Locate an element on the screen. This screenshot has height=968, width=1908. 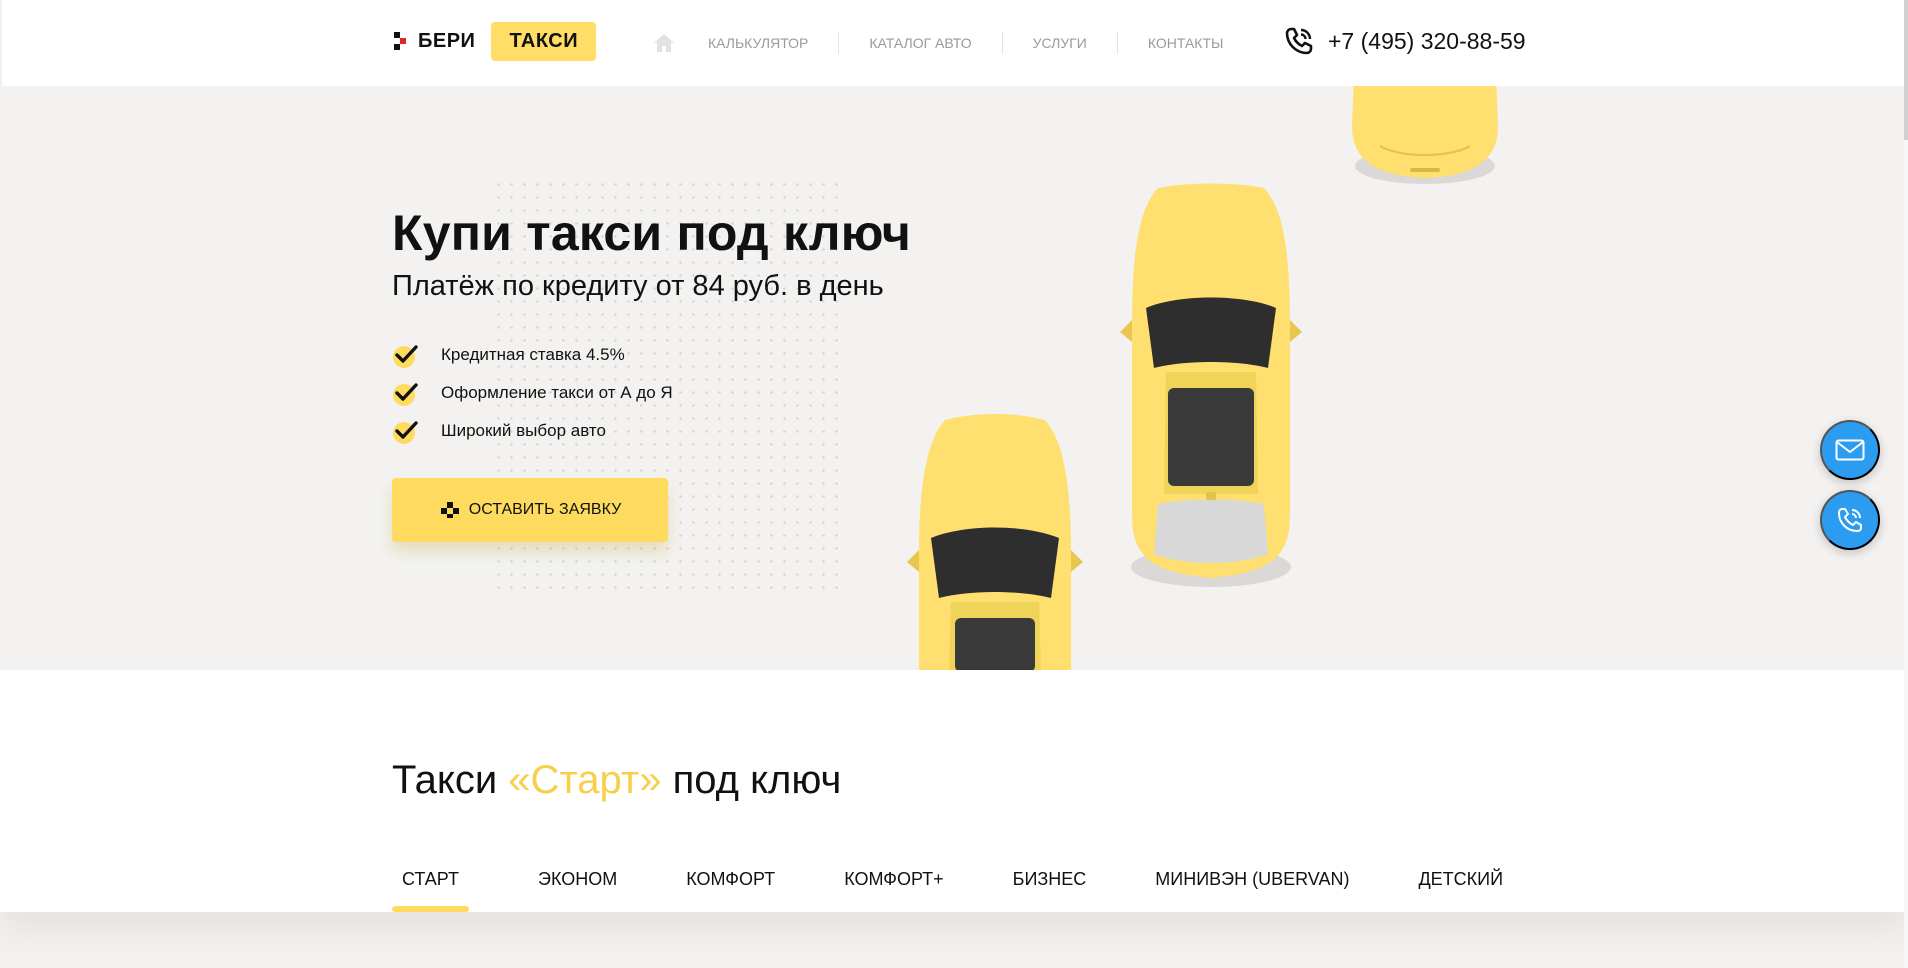
section-title-end: под ключ is located at coordinates (751, 780).